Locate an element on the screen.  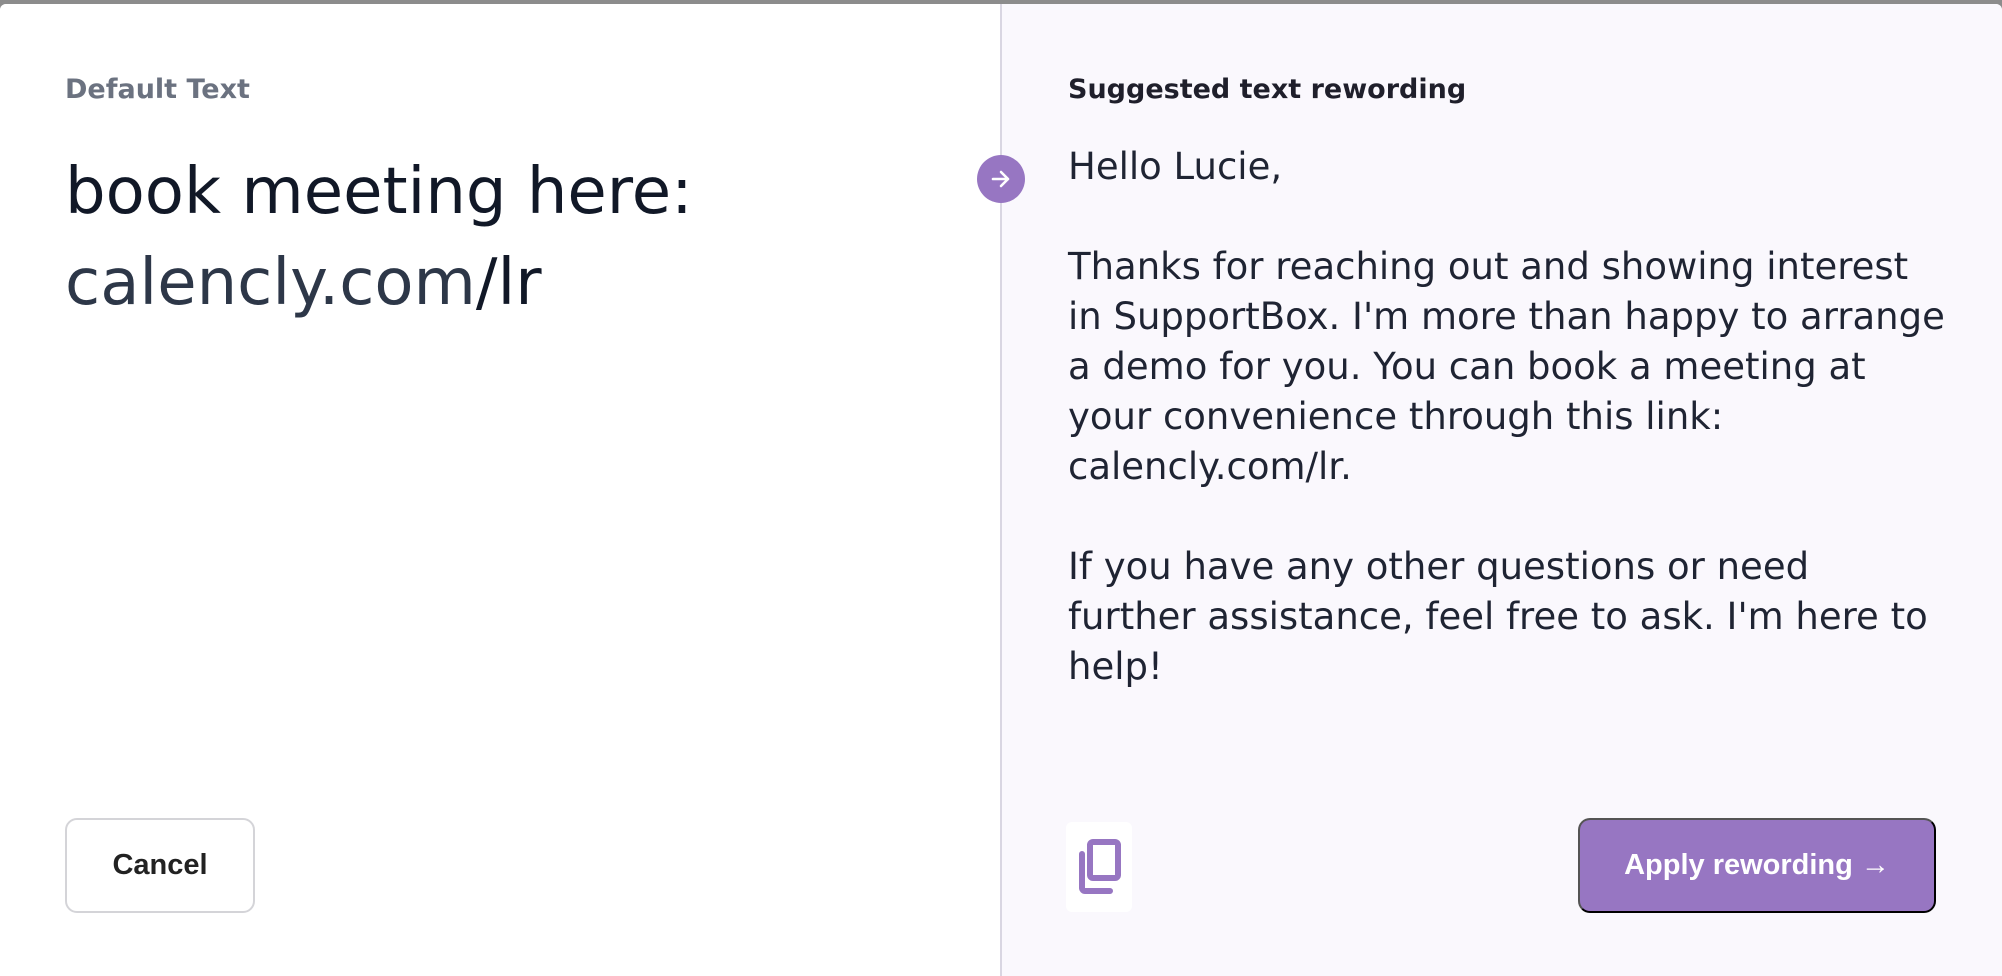
default-text-line: book meeting here: is located at coordinates (379, 192).